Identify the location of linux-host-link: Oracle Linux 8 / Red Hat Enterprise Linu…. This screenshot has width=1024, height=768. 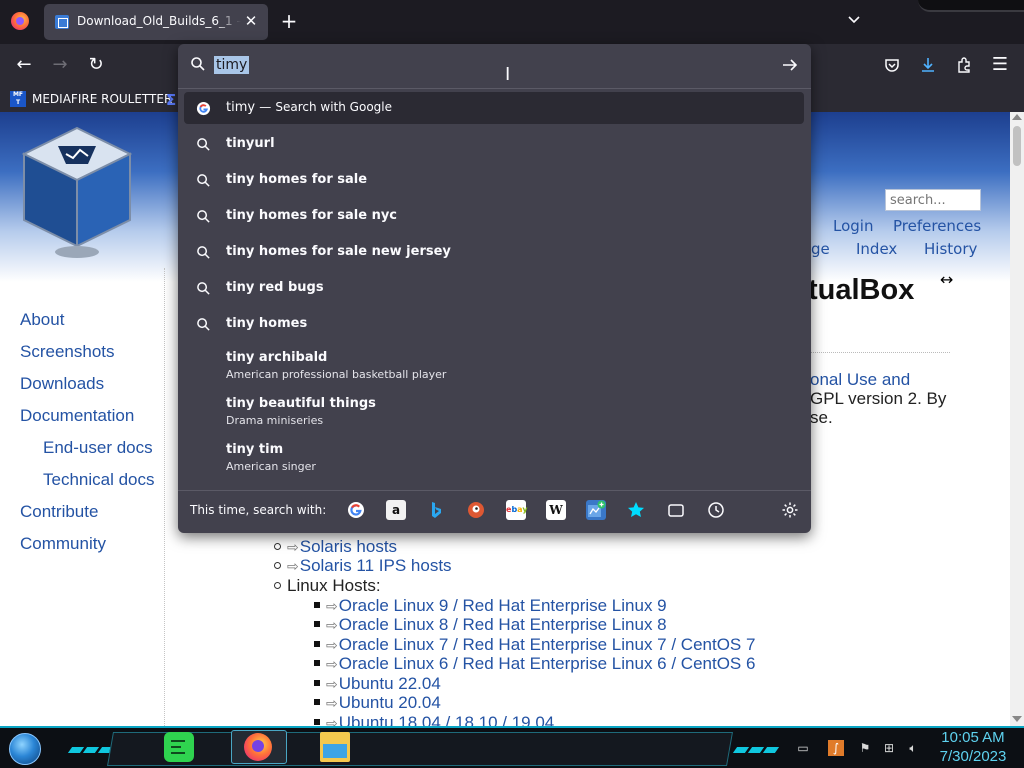
(503, 624).